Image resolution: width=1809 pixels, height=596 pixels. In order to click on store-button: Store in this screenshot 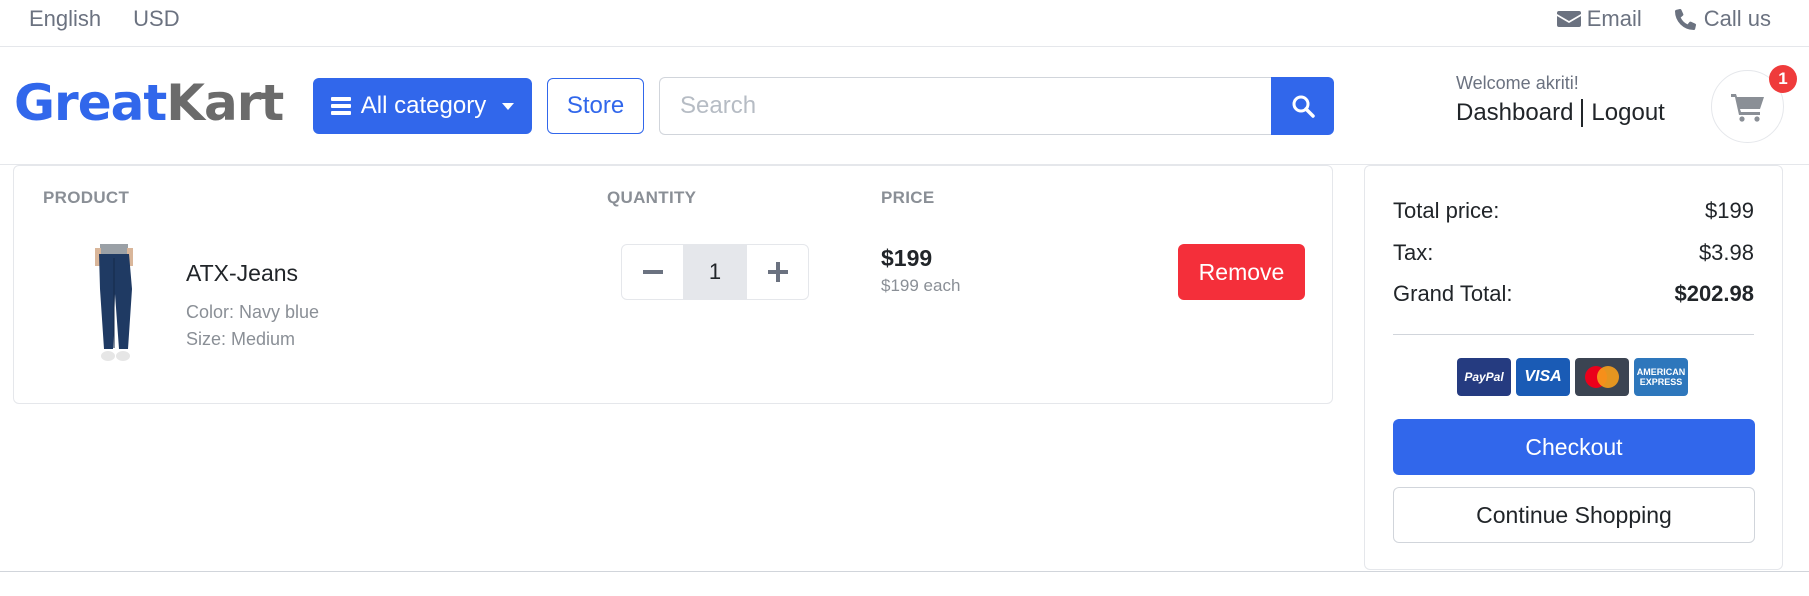, I will do `click(595, 106)`.